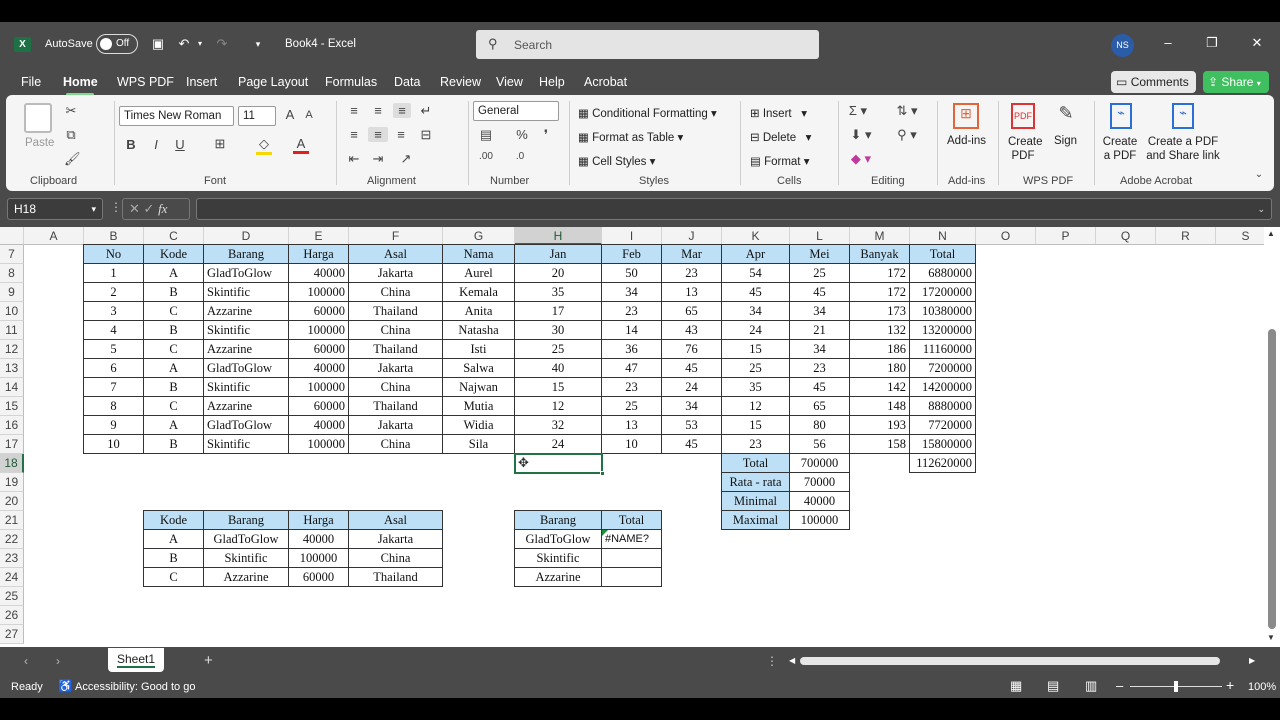 Image resolution: width=1280 pixels, height=720 pixels. What do you see at coordinates (246, 273) in the screenshot?
I see `table-cell: GladToGlow` at bounding box center [246, 273].